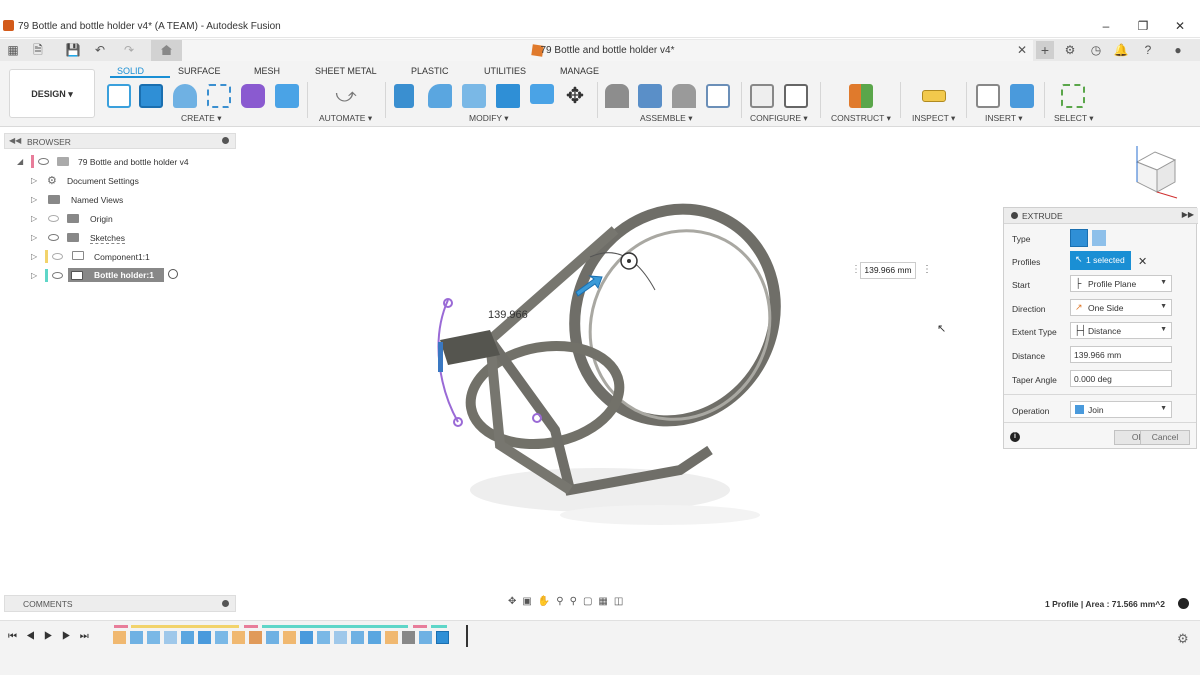  I want to click on browser-item-bottle-holder: Bottle holder:1, so click(124, 275).